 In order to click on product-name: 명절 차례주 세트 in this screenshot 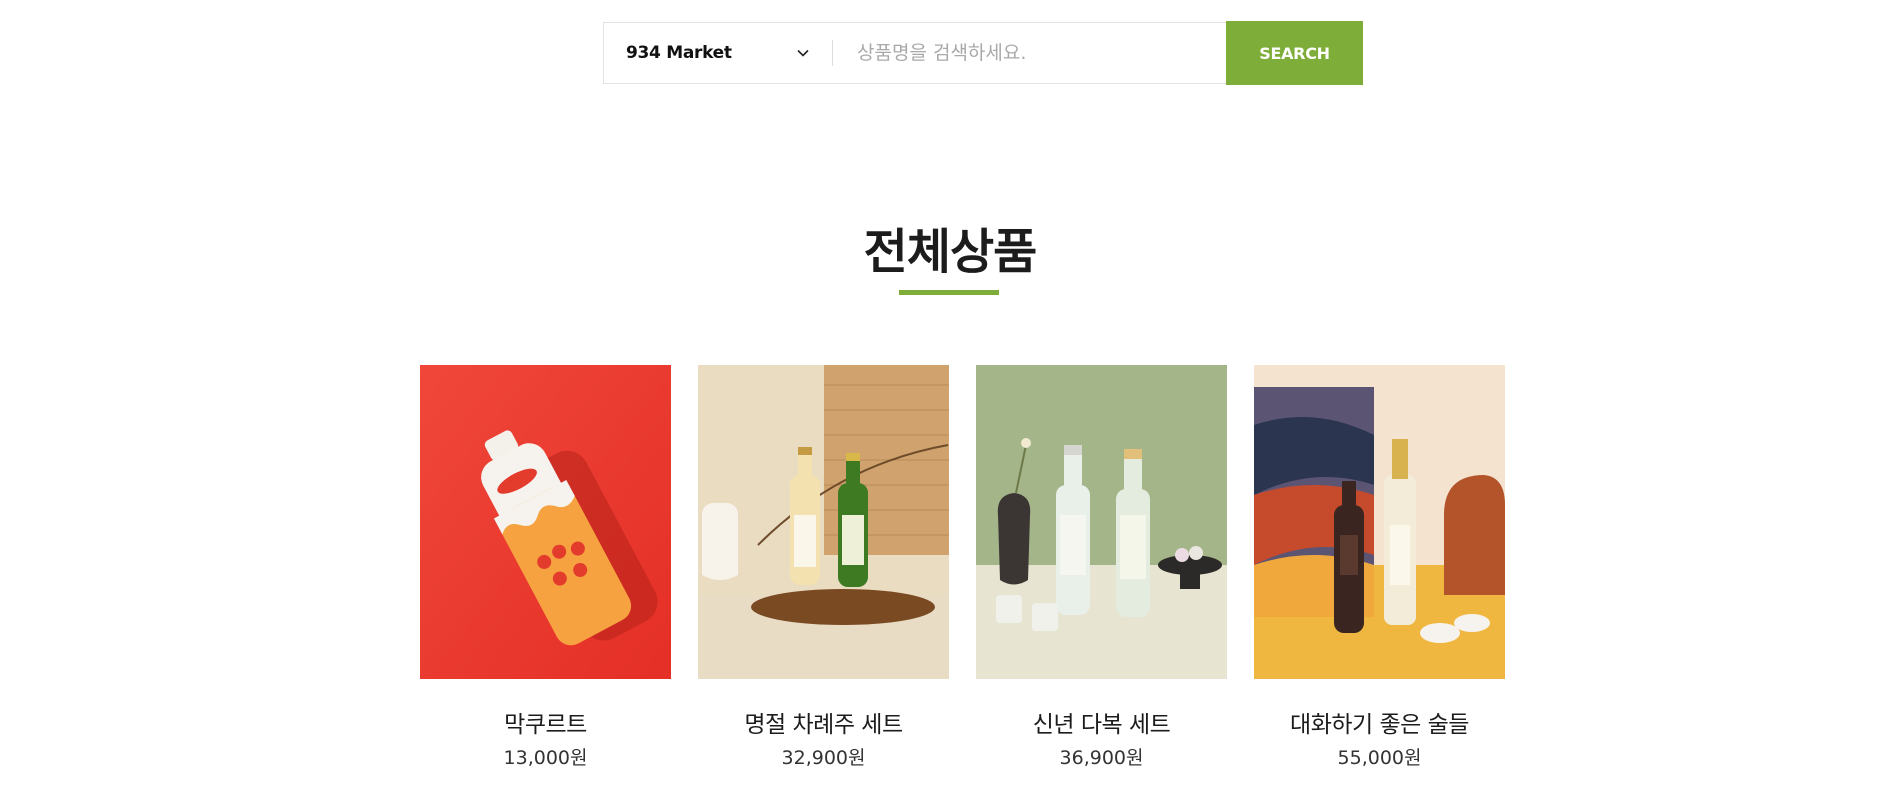, I will do `click(823, 722)`.